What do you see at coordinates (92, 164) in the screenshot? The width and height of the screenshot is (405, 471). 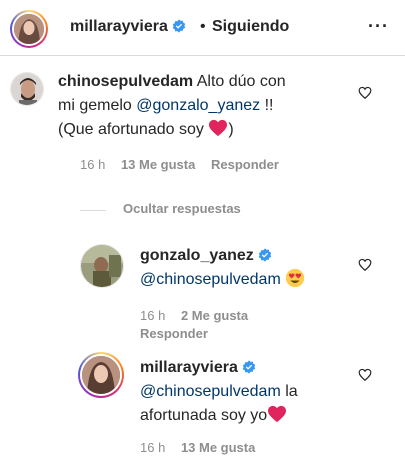 I see `comment-time: 16 h` at bounding box center [92, 164].